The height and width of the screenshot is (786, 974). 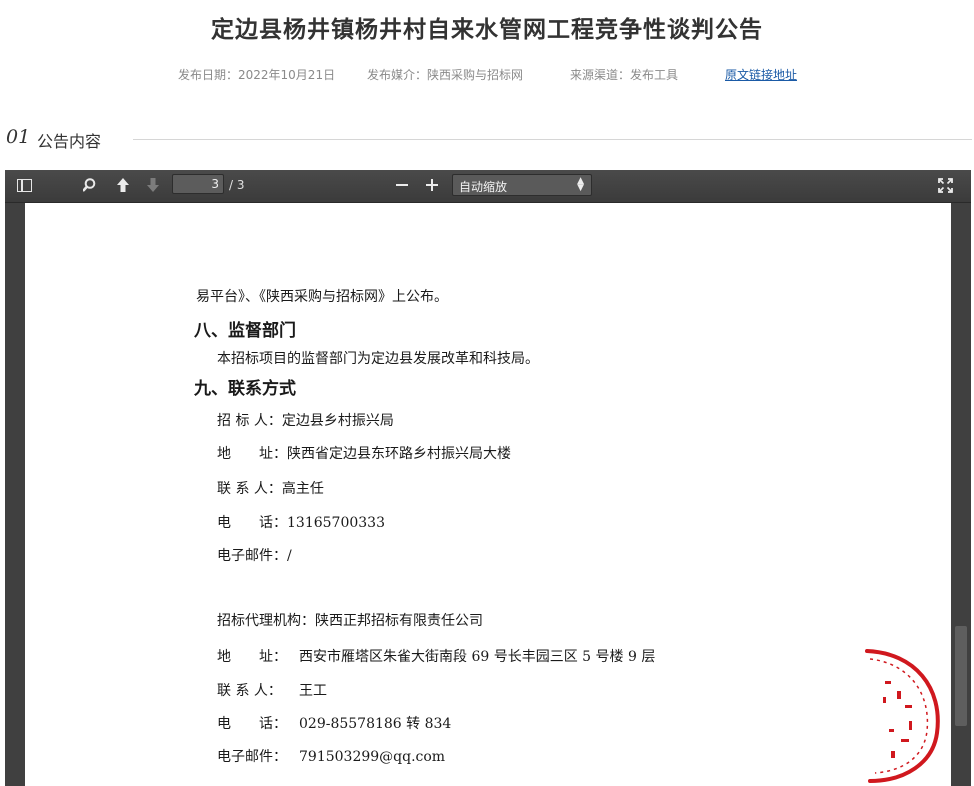 I want to click on agency-contact-row: 联 系 人： 王工, so click(x=272, y=690).